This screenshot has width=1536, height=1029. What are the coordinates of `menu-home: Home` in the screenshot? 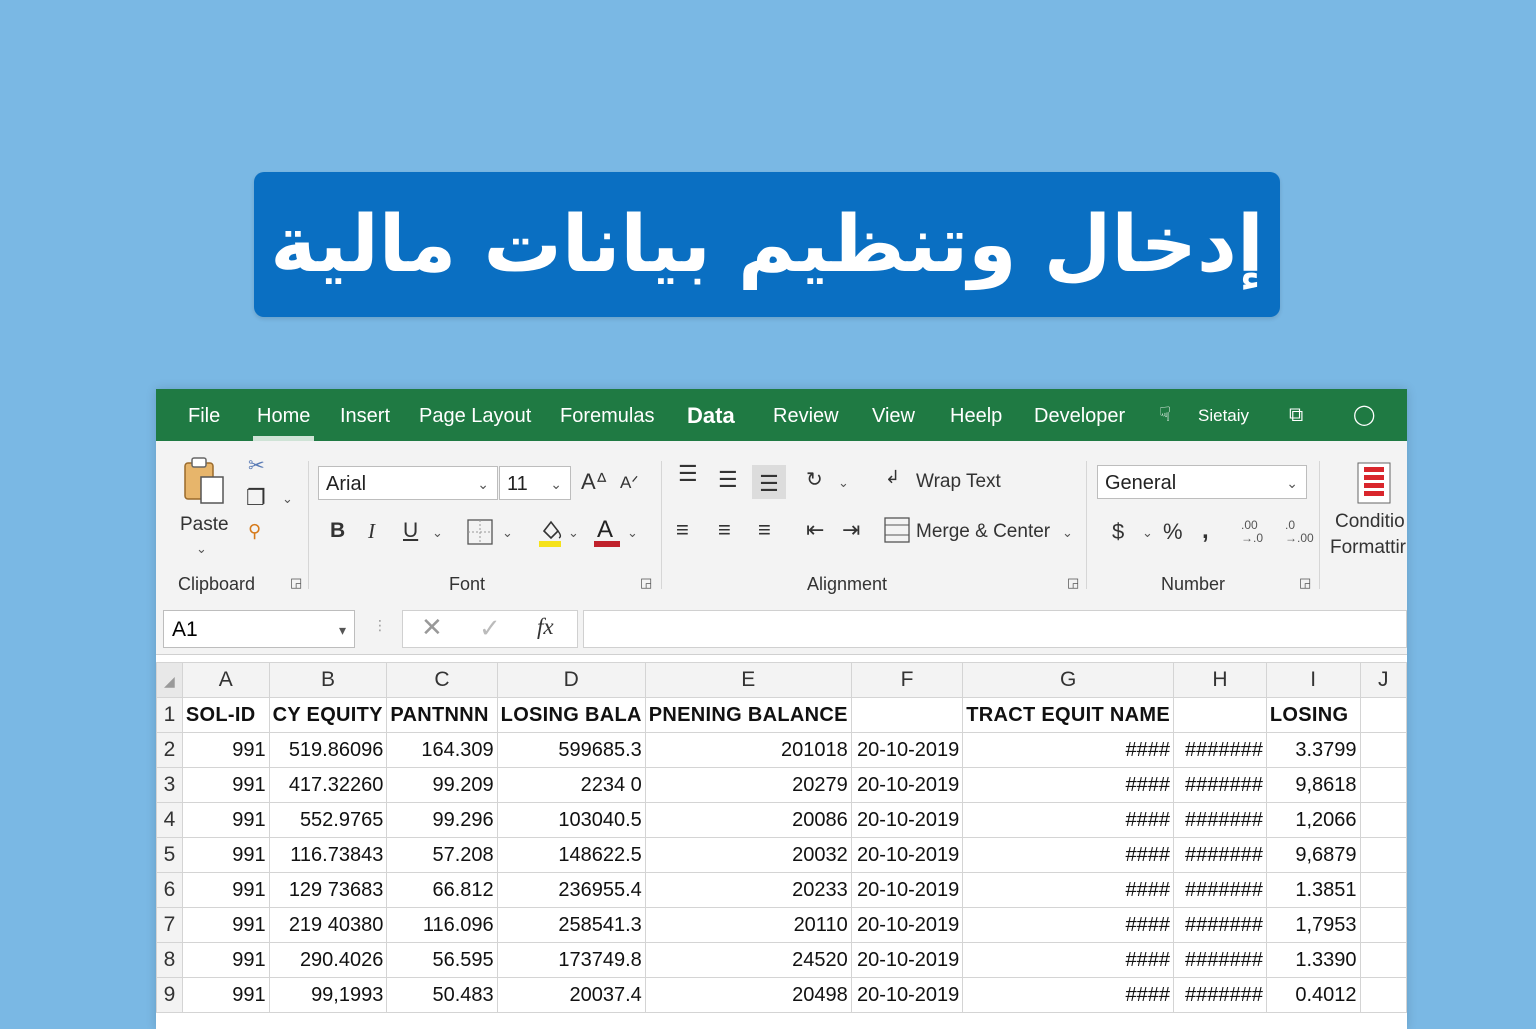 It's located at (283, 423).